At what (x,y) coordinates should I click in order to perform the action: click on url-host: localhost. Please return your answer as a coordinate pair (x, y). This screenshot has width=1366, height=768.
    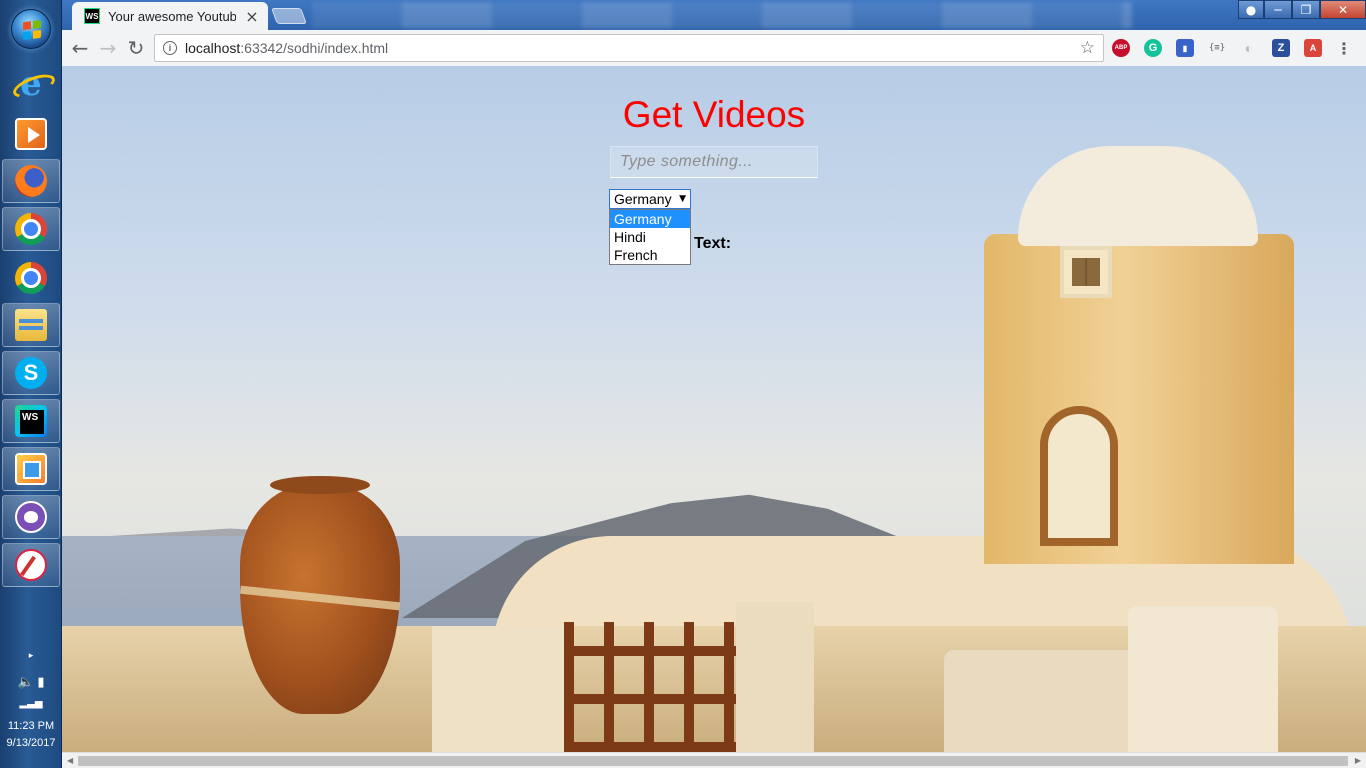
    Looking at the image, I should click on (213, 48).